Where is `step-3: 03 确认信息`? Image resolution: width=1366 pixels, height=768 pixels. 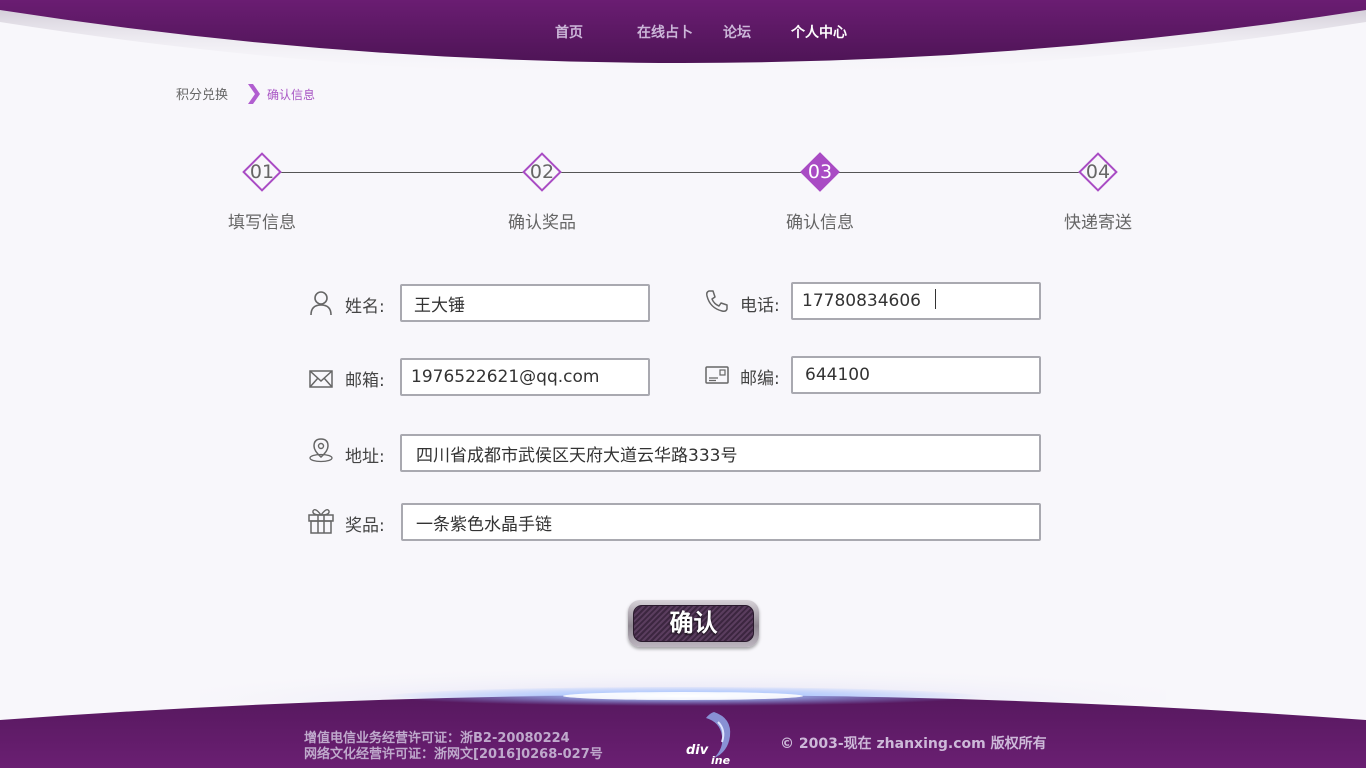
step-3: 03 确认信息 is located at coordinates (820, 190).